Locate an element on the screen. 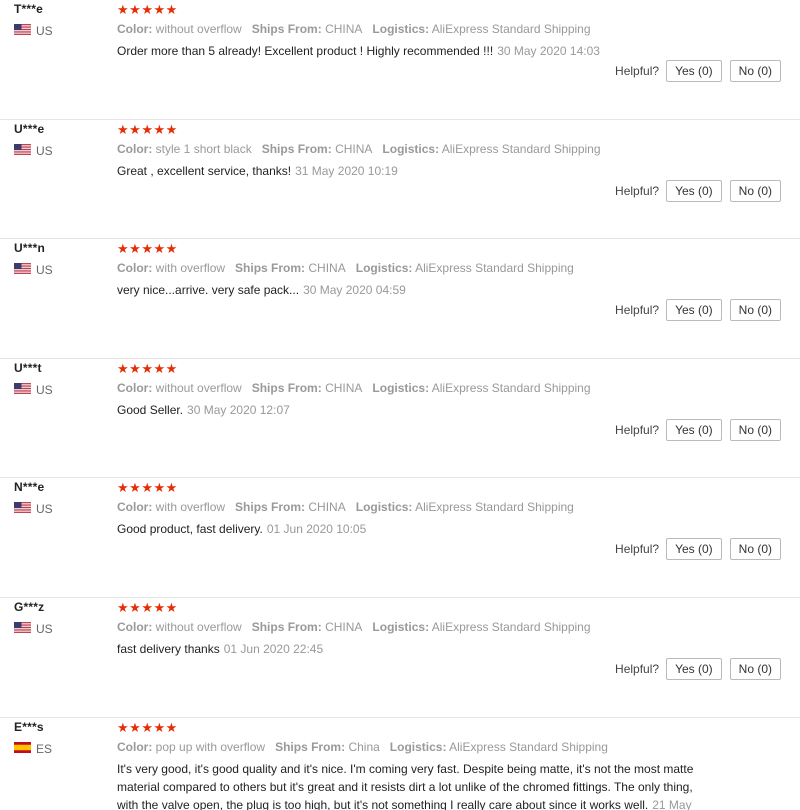  color-value: pop up with overflow is located at coordinates (210, 746).